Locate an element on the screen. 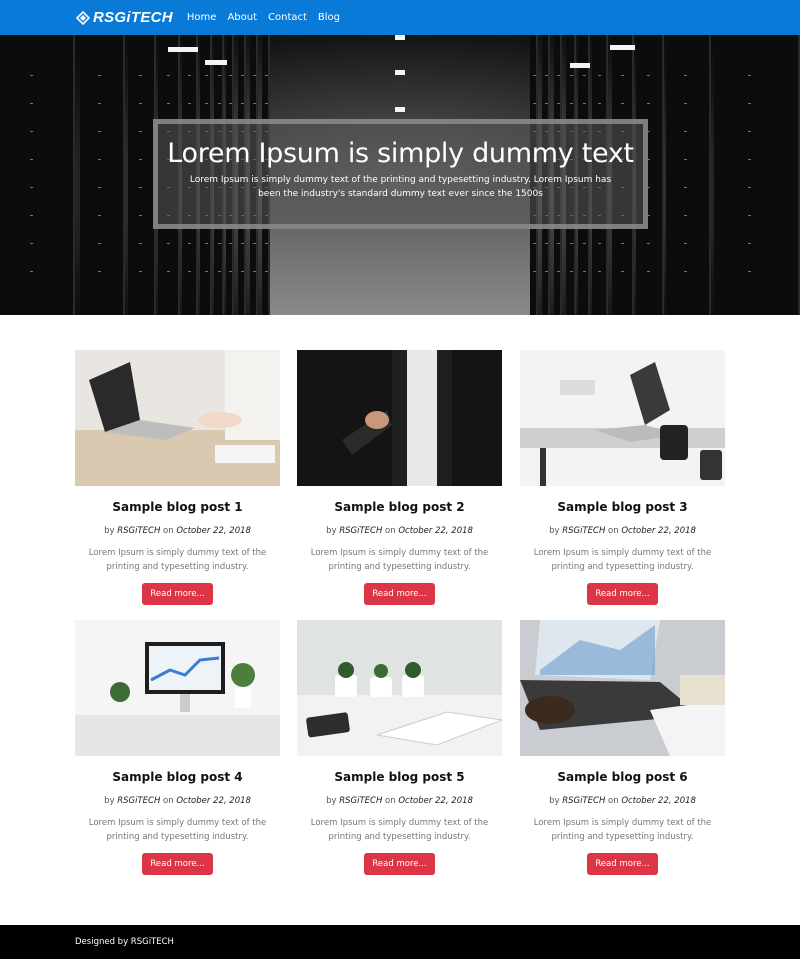 The image size is (800, 959). nav-home: Home is located at coordinates (202, 17).